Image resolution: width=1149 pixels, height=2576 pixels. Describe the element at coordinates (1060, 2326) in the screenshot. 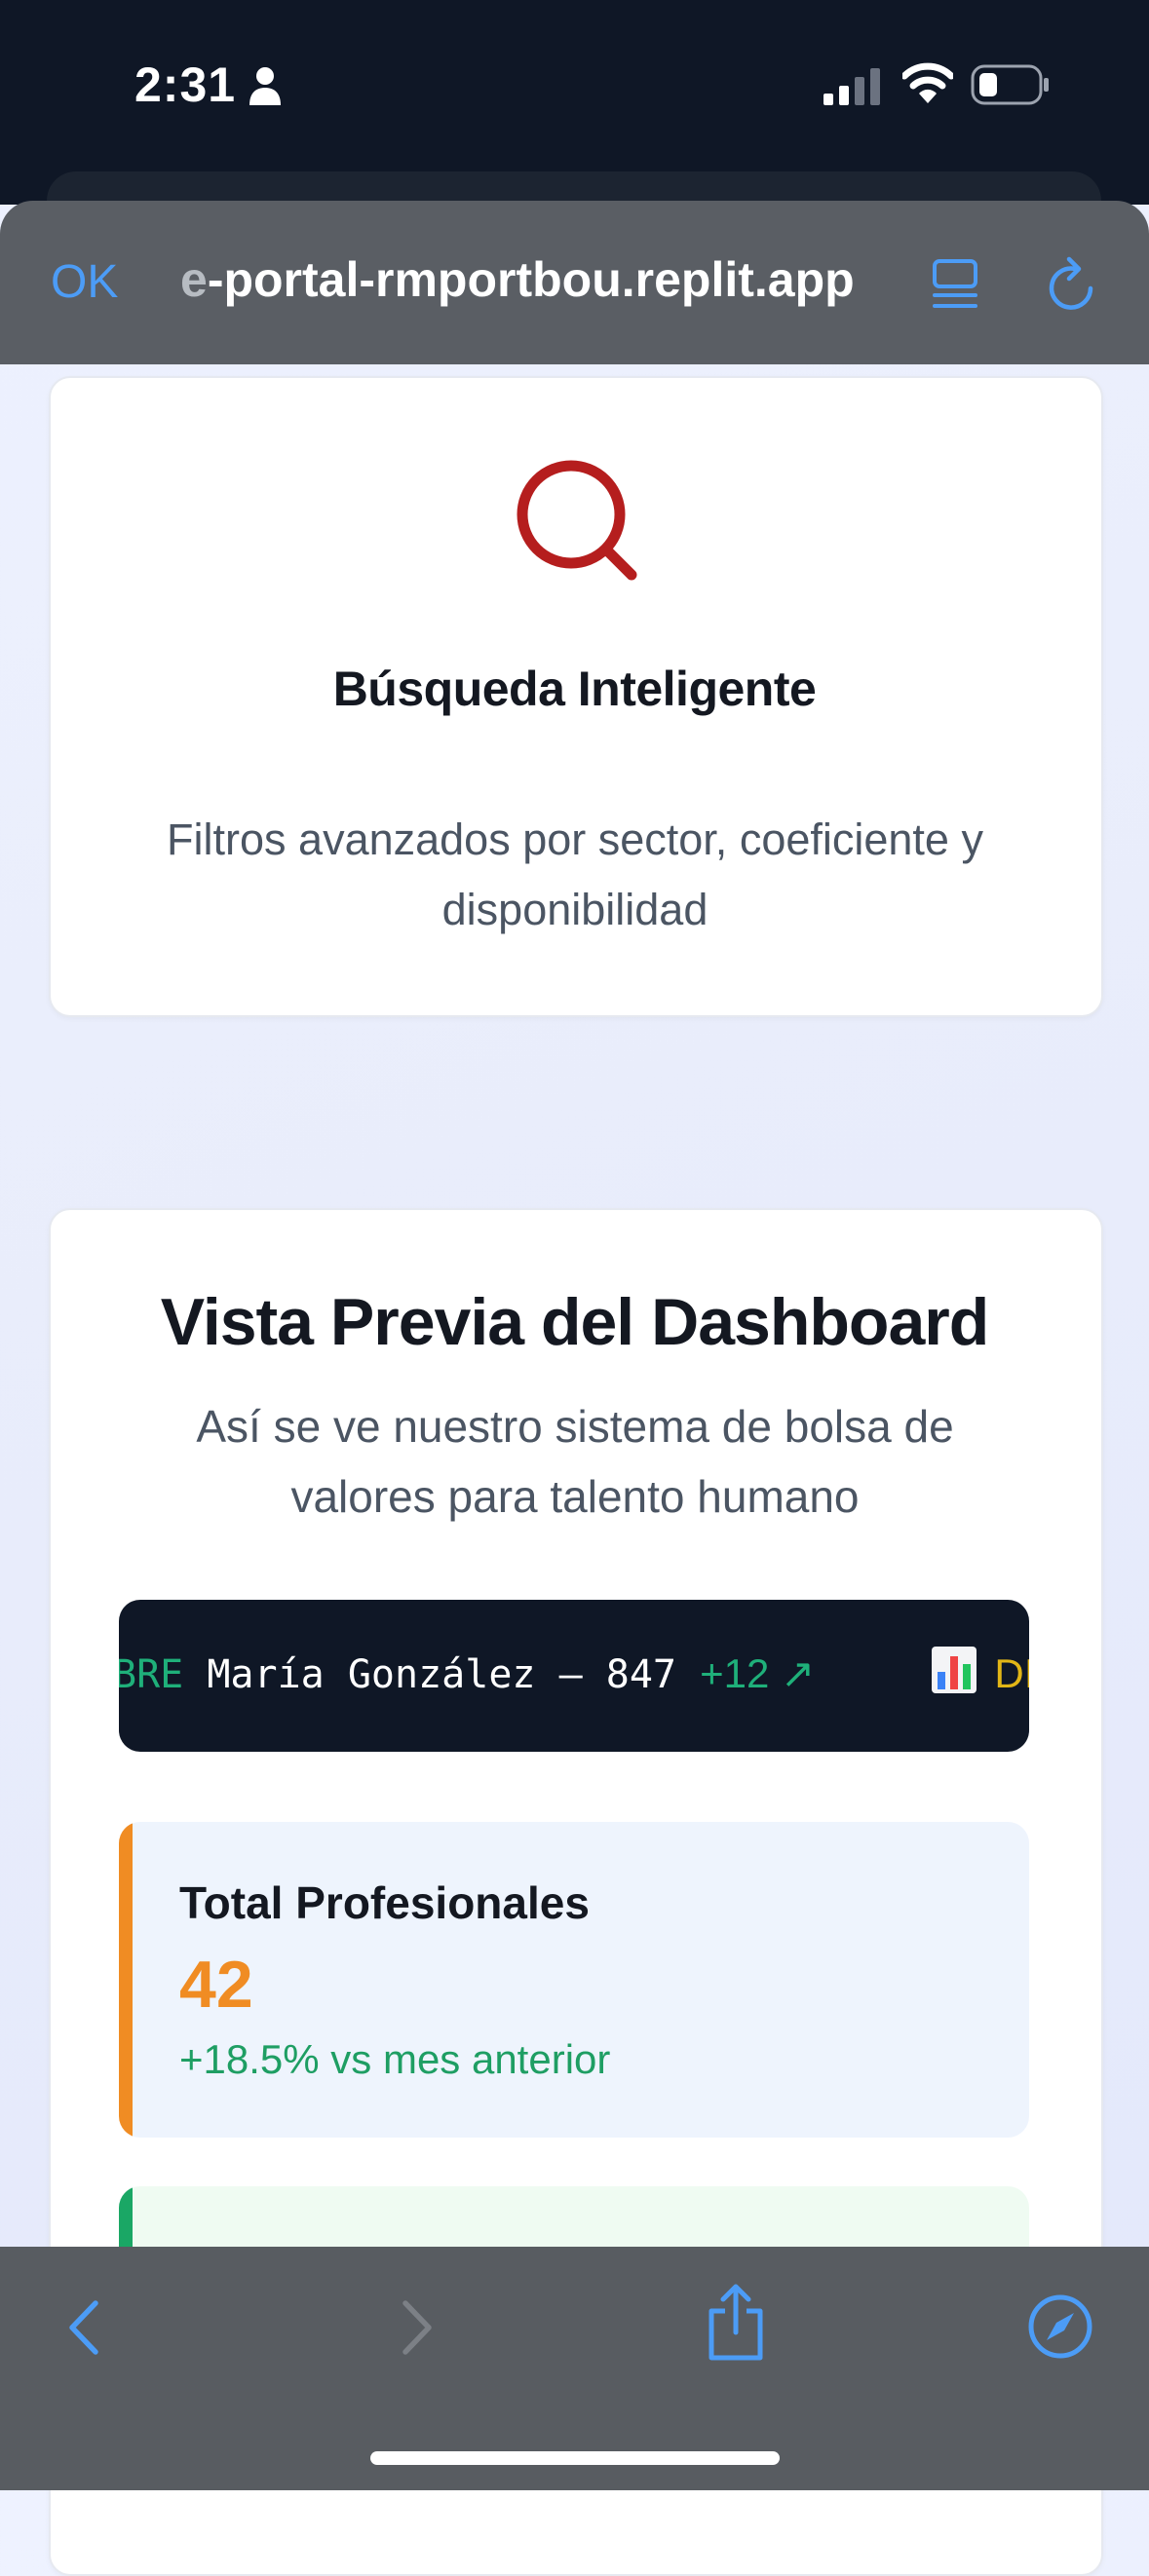

I see `compass-icon` at that location.